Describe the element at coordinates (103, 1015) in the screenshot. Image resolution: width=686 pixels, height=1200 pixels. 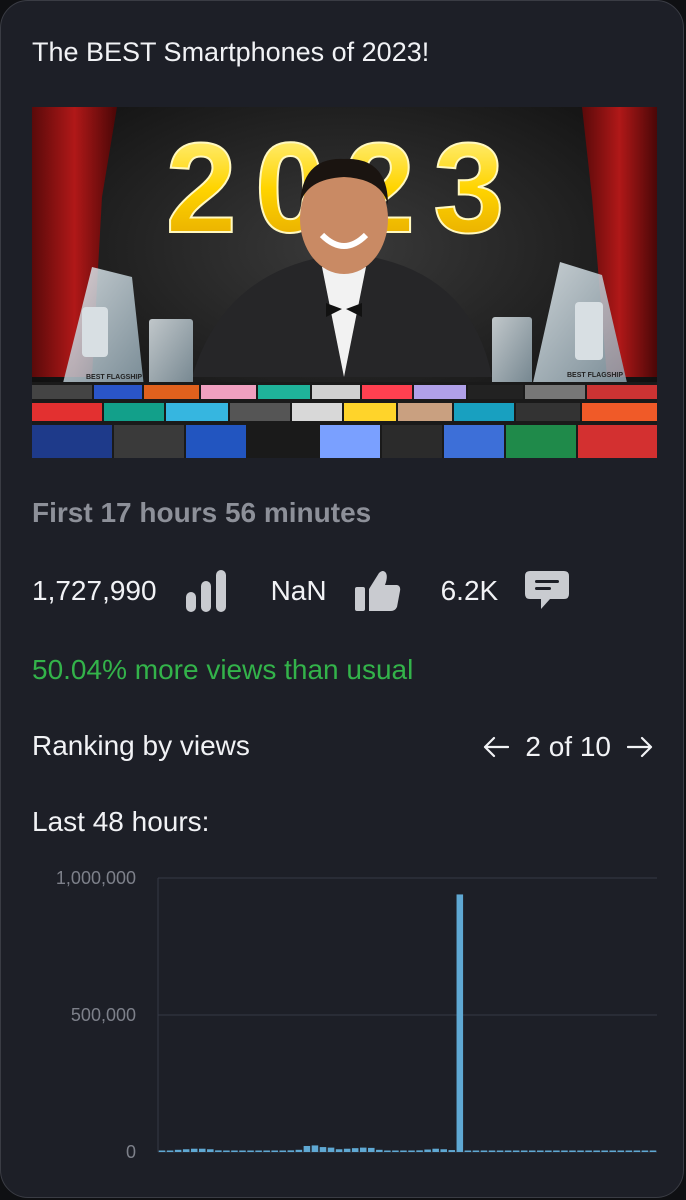
I see `y-tick-label: 500,000` at that location.